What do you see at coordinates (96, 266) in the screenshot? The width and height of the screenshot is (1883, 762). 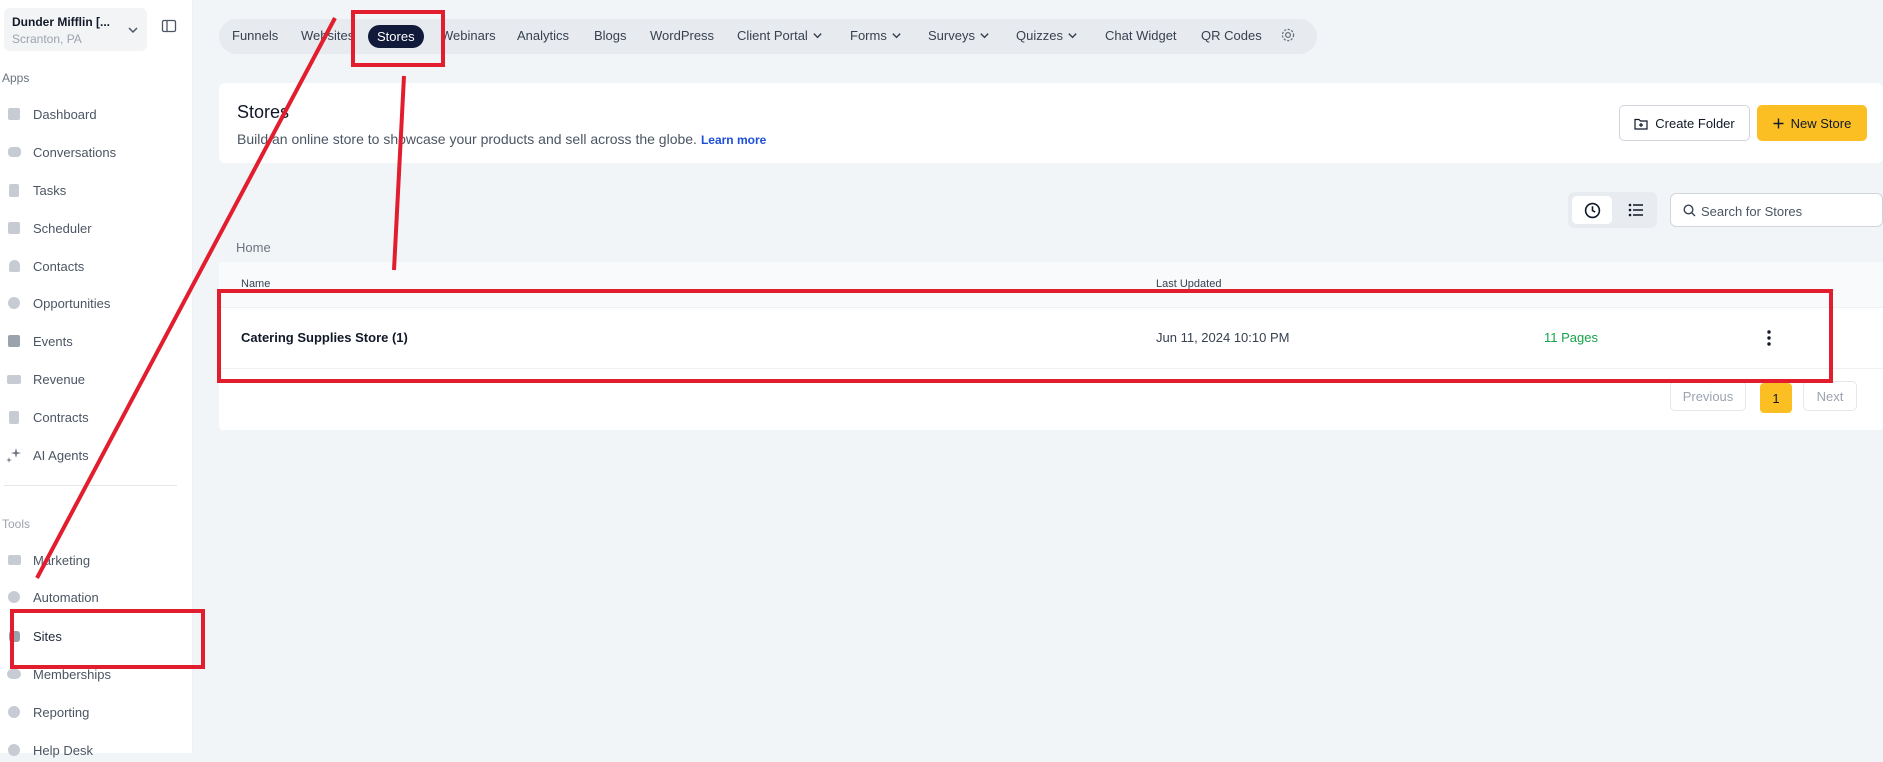 I see `sidebar-item-contacts: Contacts` at bounding box center [96, 266].